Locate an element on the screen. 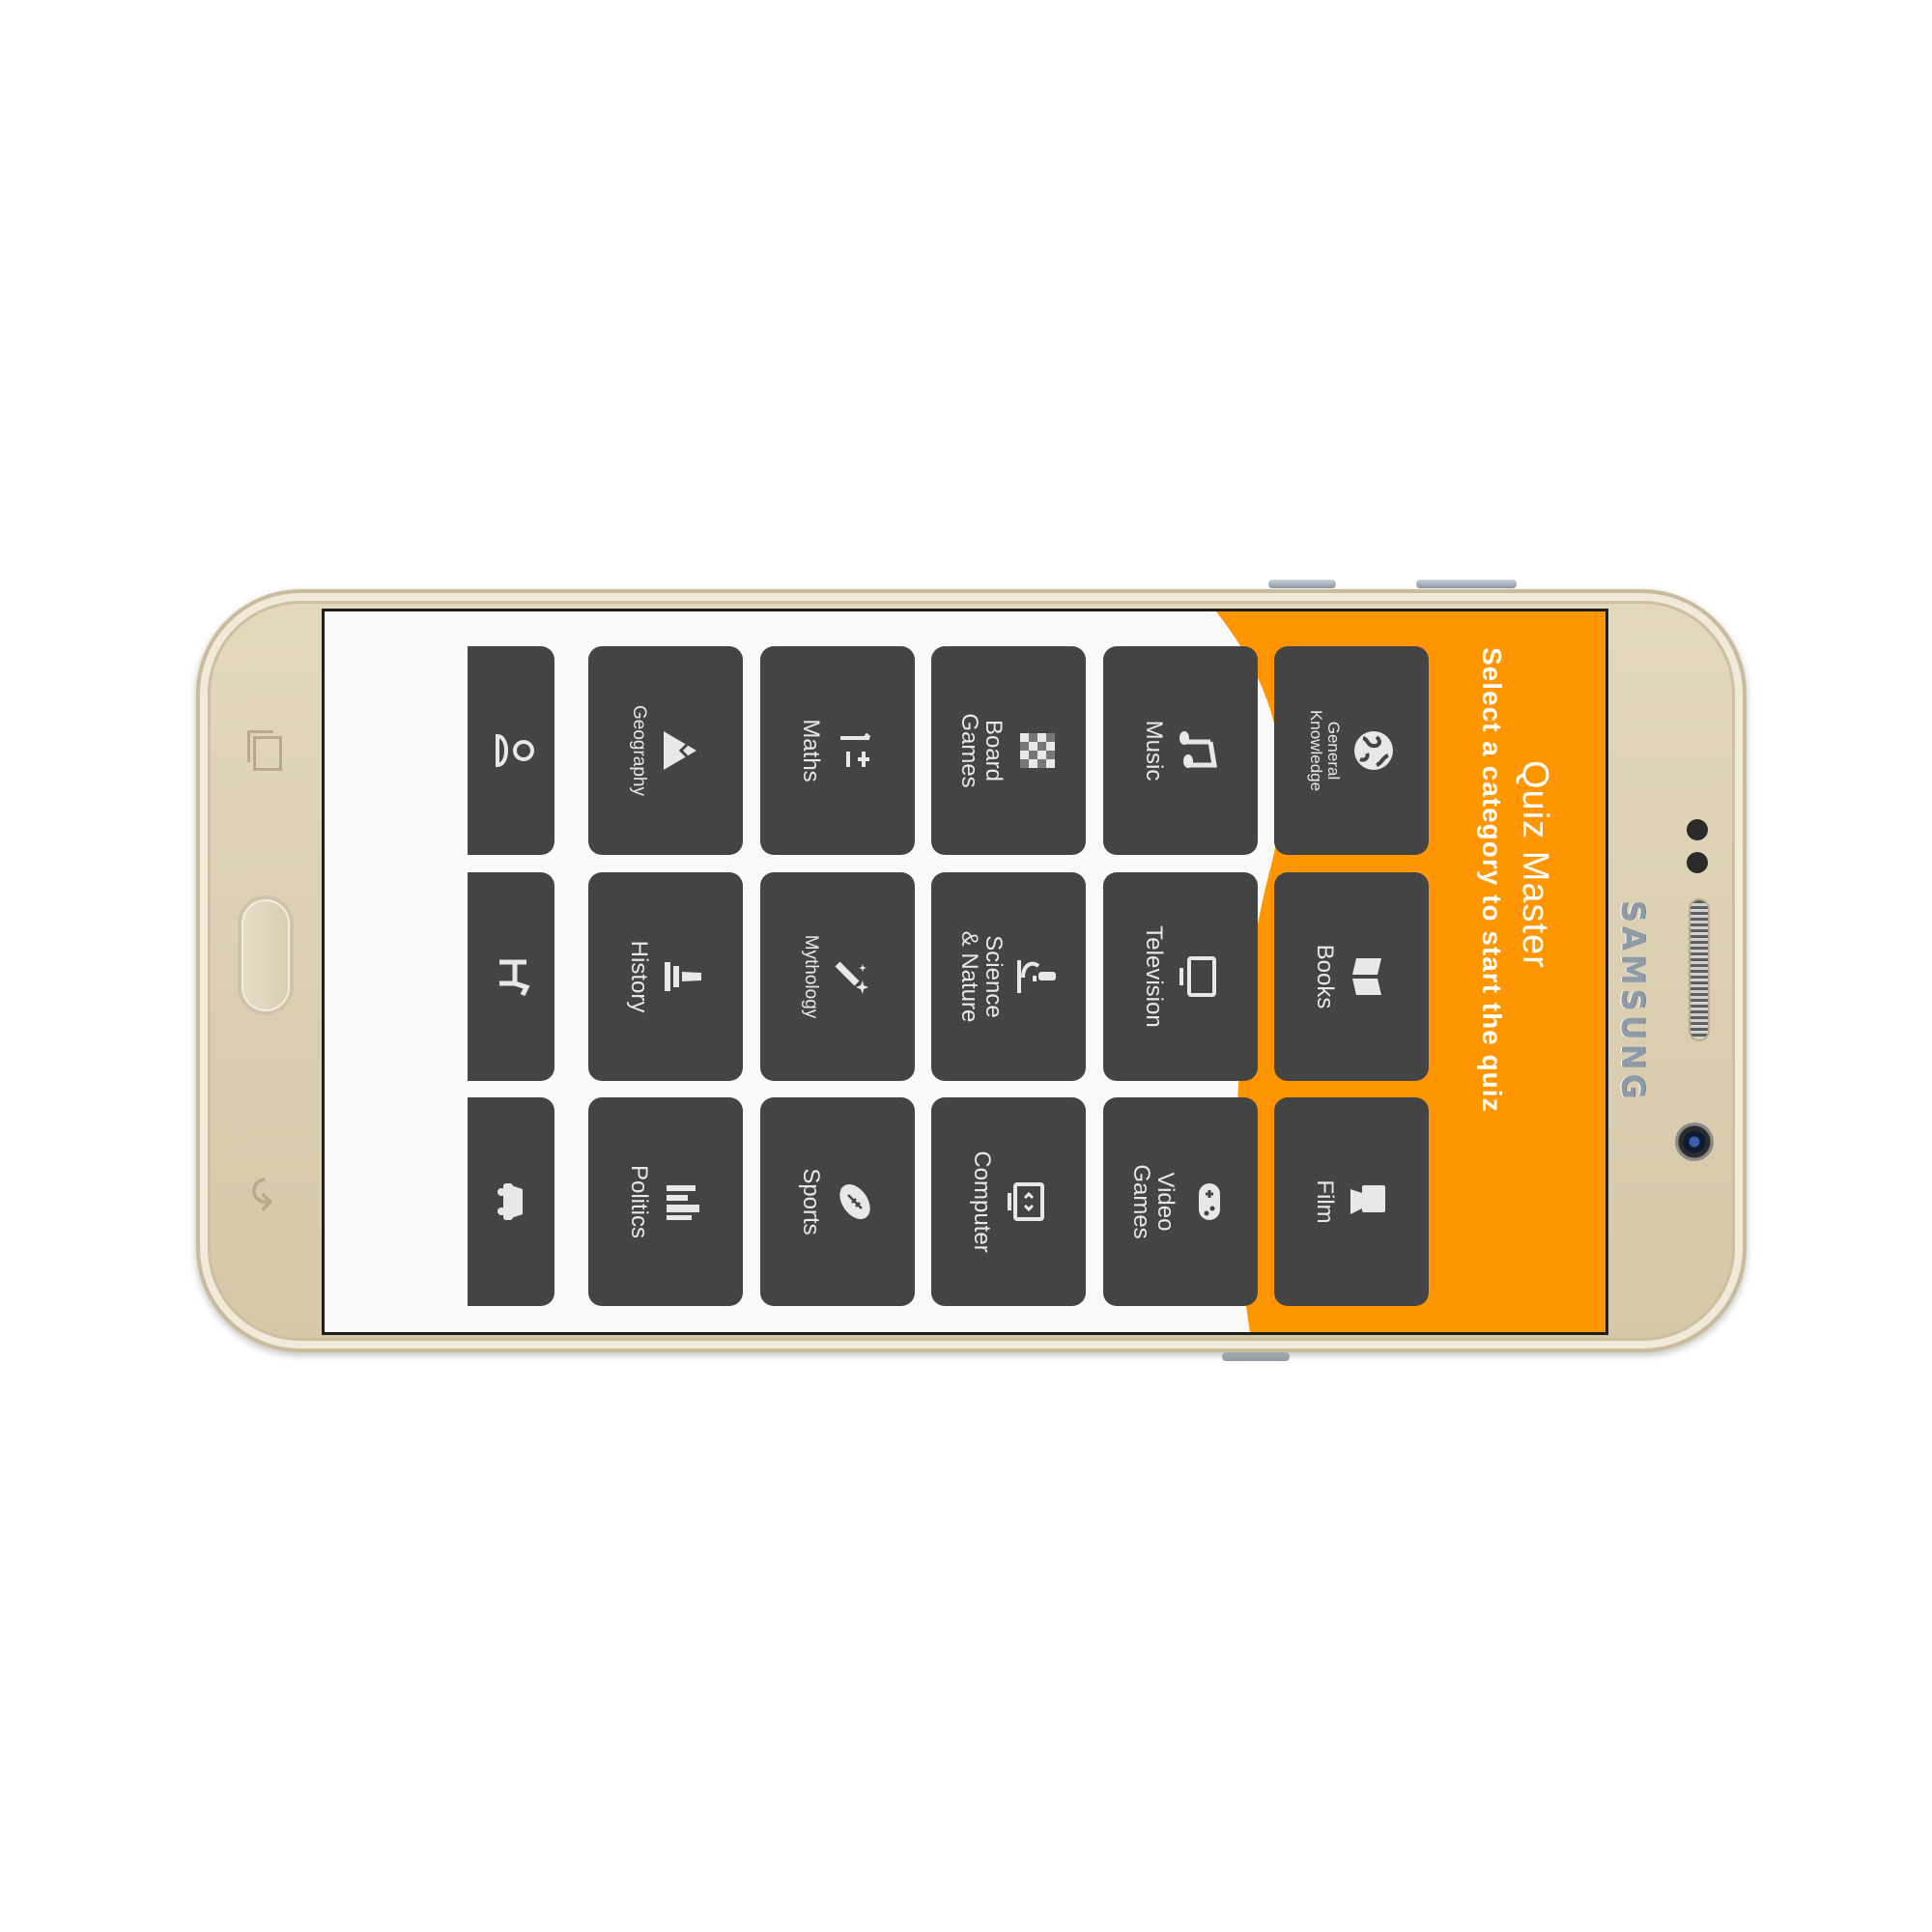  category-tile-film: Film is located at coordinates (1351, 1201).